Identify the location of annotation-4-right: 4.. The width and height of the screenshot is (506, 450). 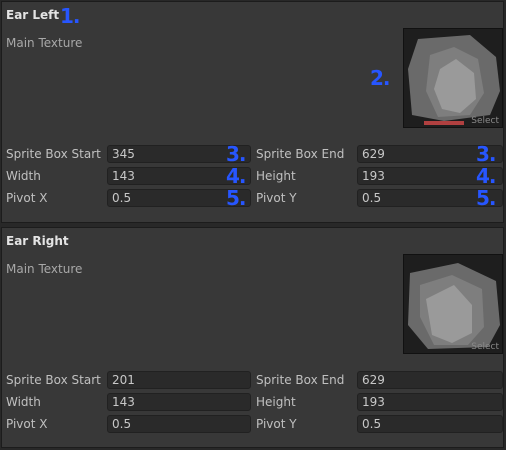
(486, 176).